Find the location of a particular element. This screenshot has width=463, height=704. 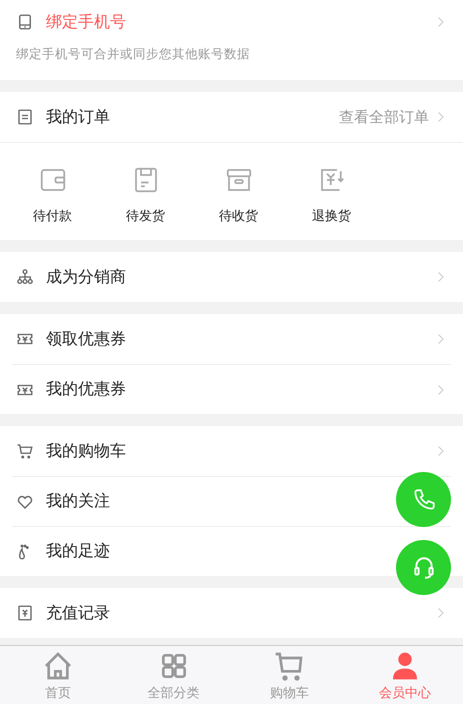

order-status-label: 待发货 is located at coordinates (145, 216).